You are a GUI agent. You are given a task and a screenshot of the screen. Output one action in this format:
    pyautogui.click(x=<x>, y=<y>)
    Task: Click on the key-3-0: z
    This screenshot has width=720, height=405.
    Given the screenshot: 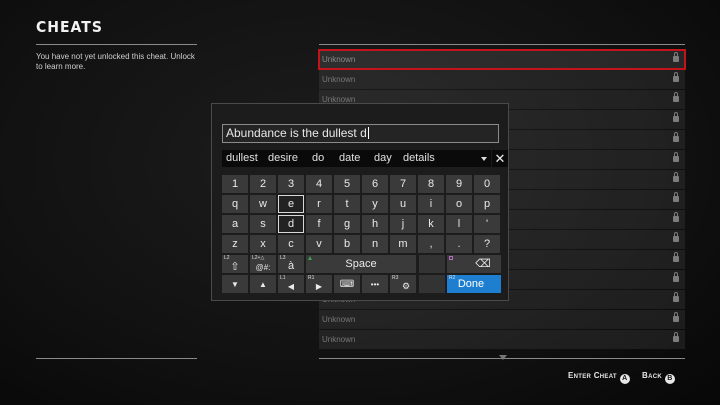 What is the action you would take?
    pyautogui.click(x=235, y=244)
    